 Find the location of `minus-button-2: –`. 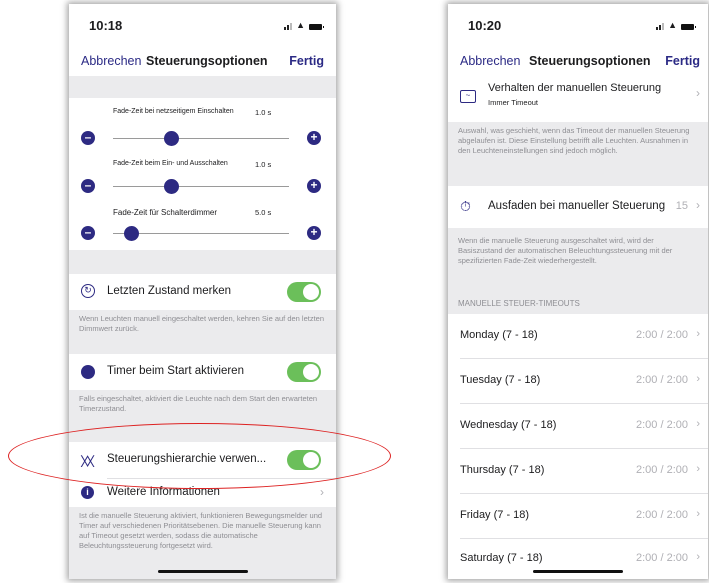

minus-button-2: – is located at coordinates (88, 186).